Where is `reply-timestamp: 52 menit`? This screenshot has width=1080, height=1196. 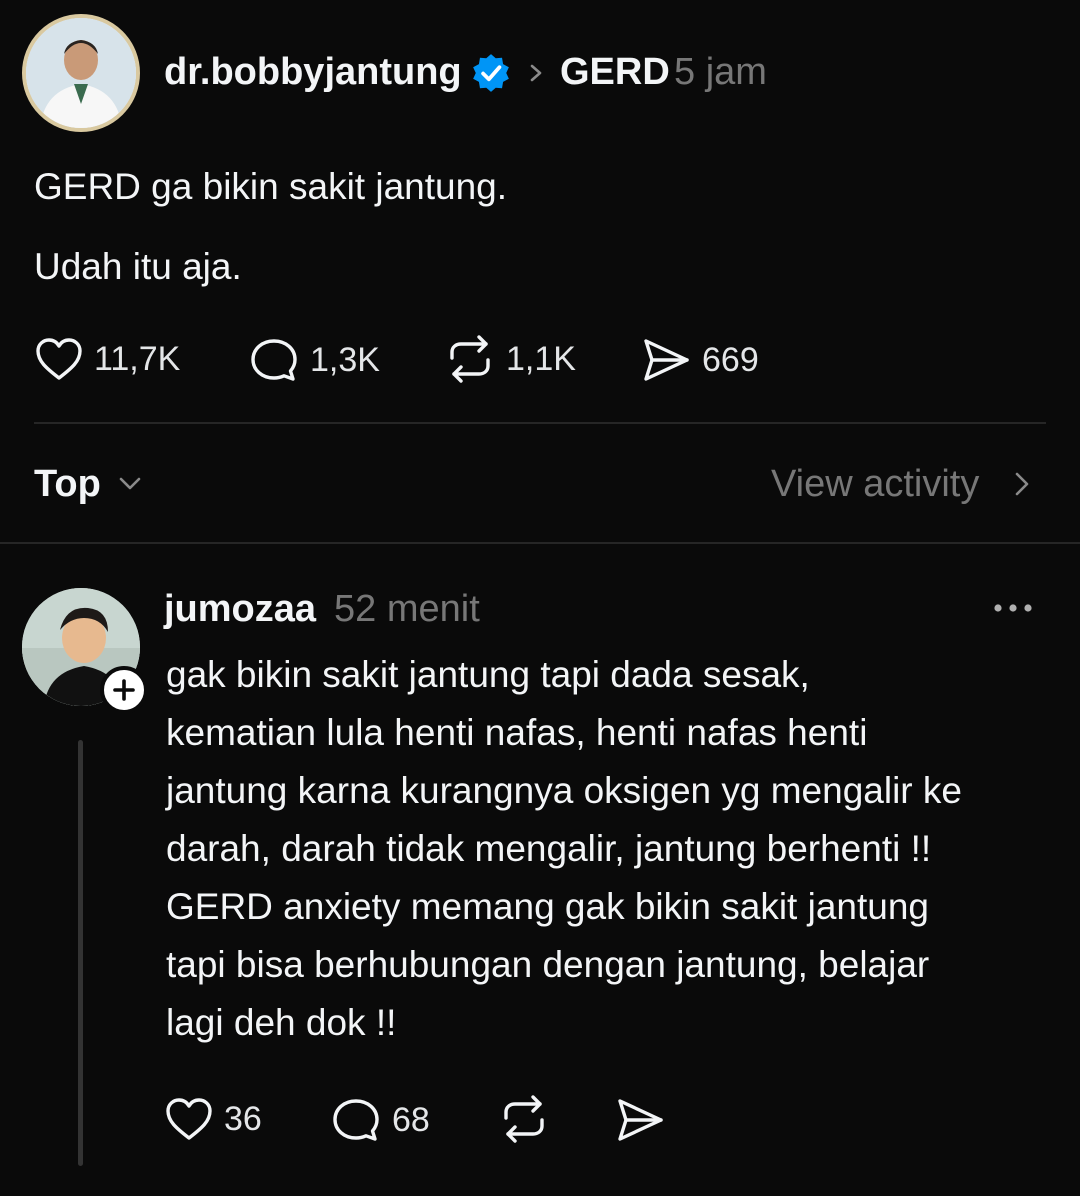
reply-timestamp: 52 menit is located at coordinates (407, 609).